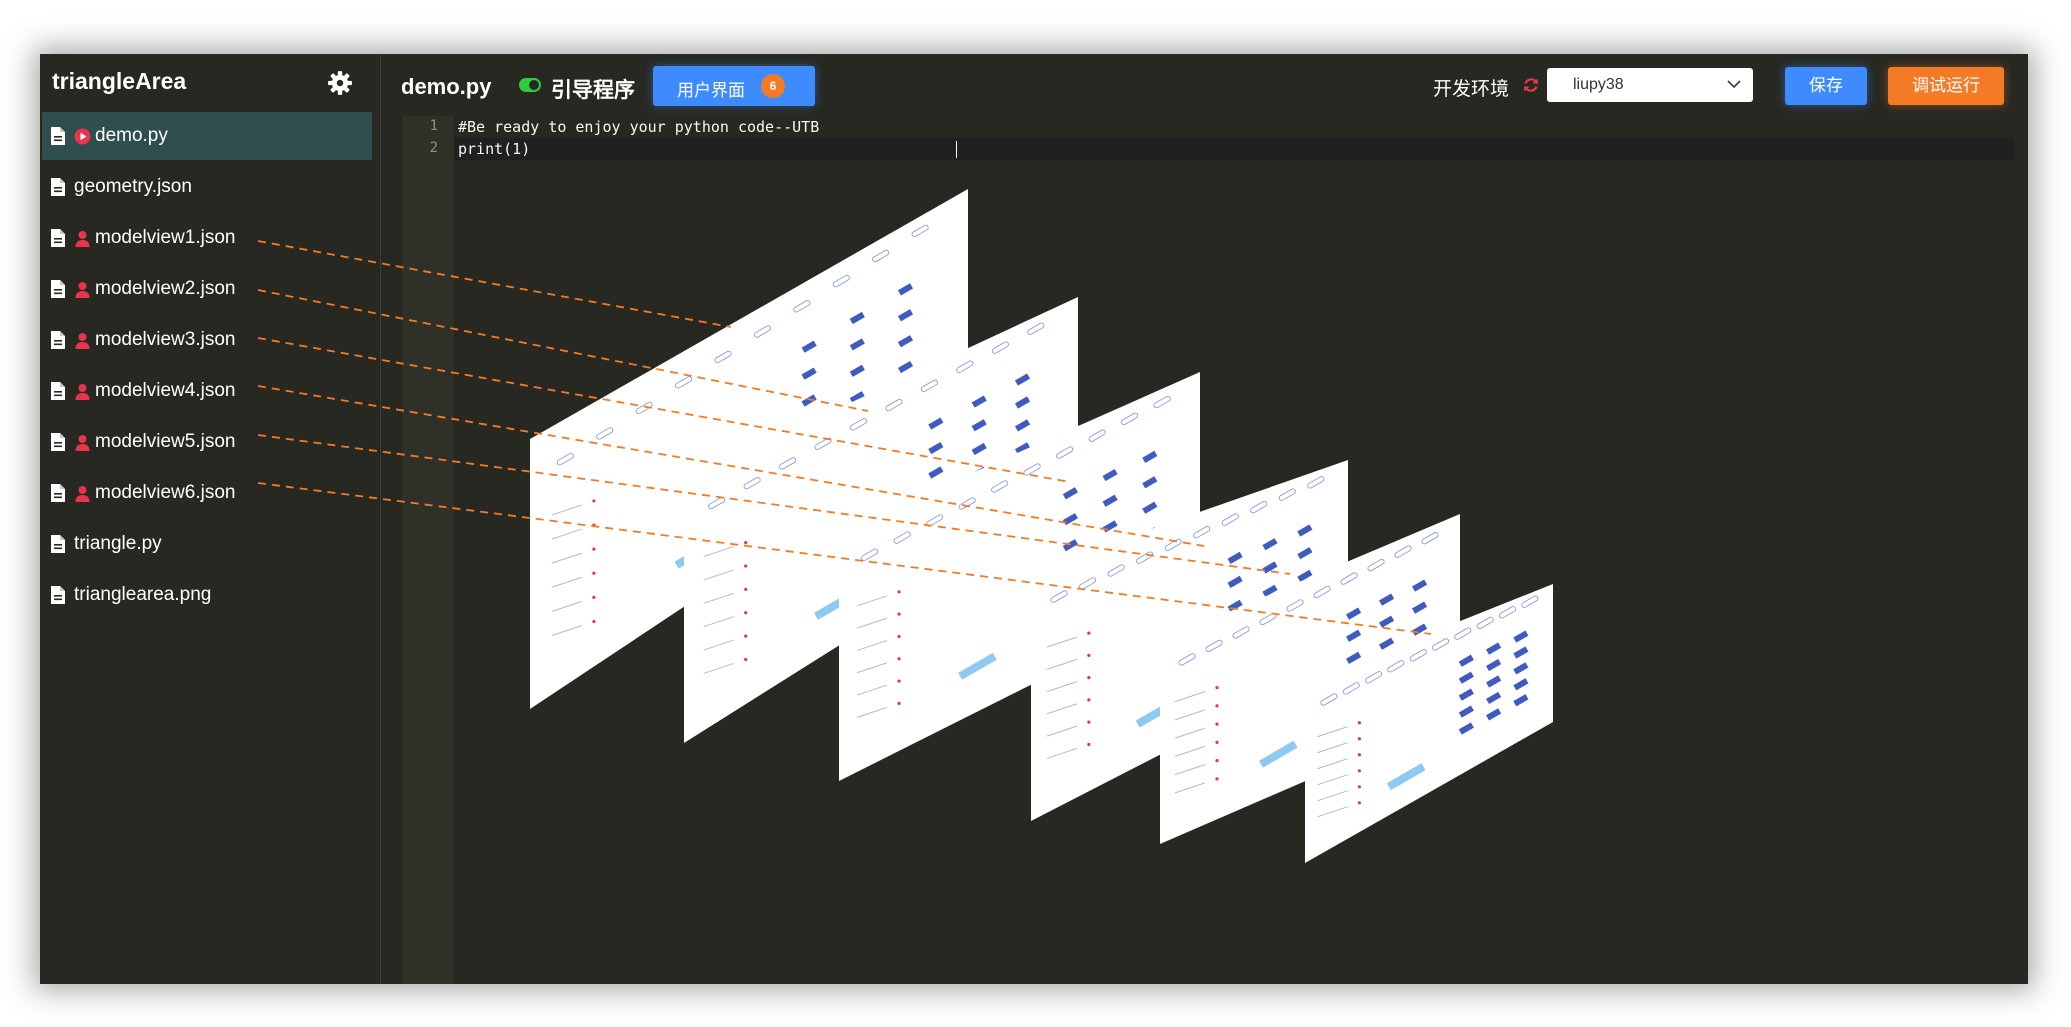  I want to click on save-button: 保存, so click(1826, 86).